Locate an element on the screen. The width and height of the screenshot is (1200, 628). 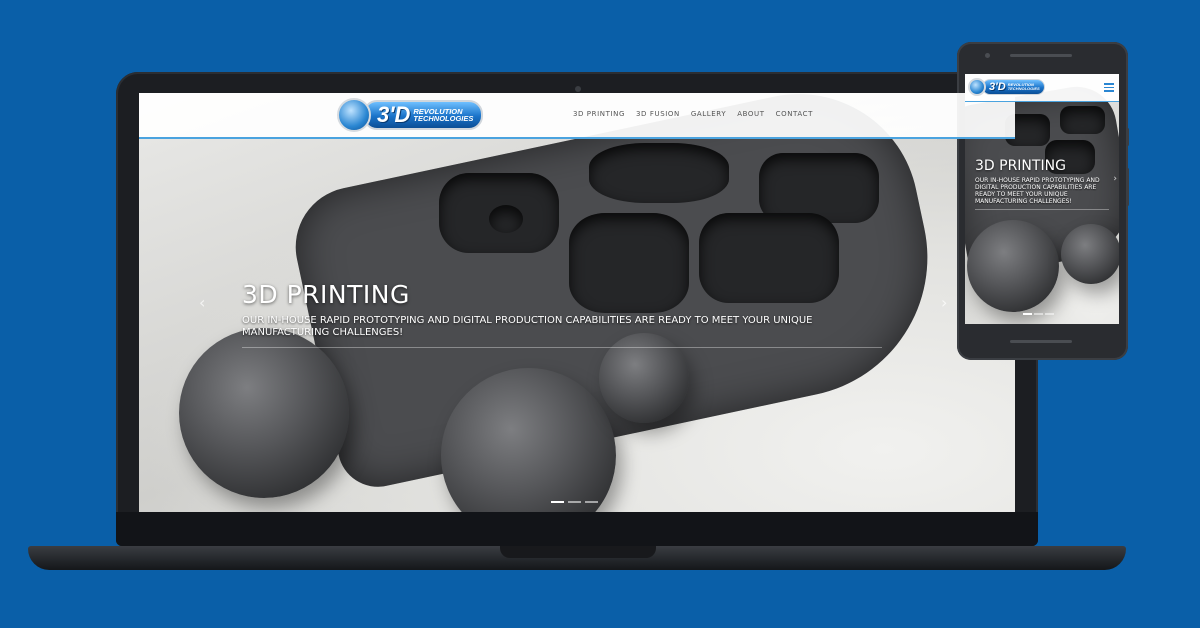
phone-camera is located at coordinates (987, 55).